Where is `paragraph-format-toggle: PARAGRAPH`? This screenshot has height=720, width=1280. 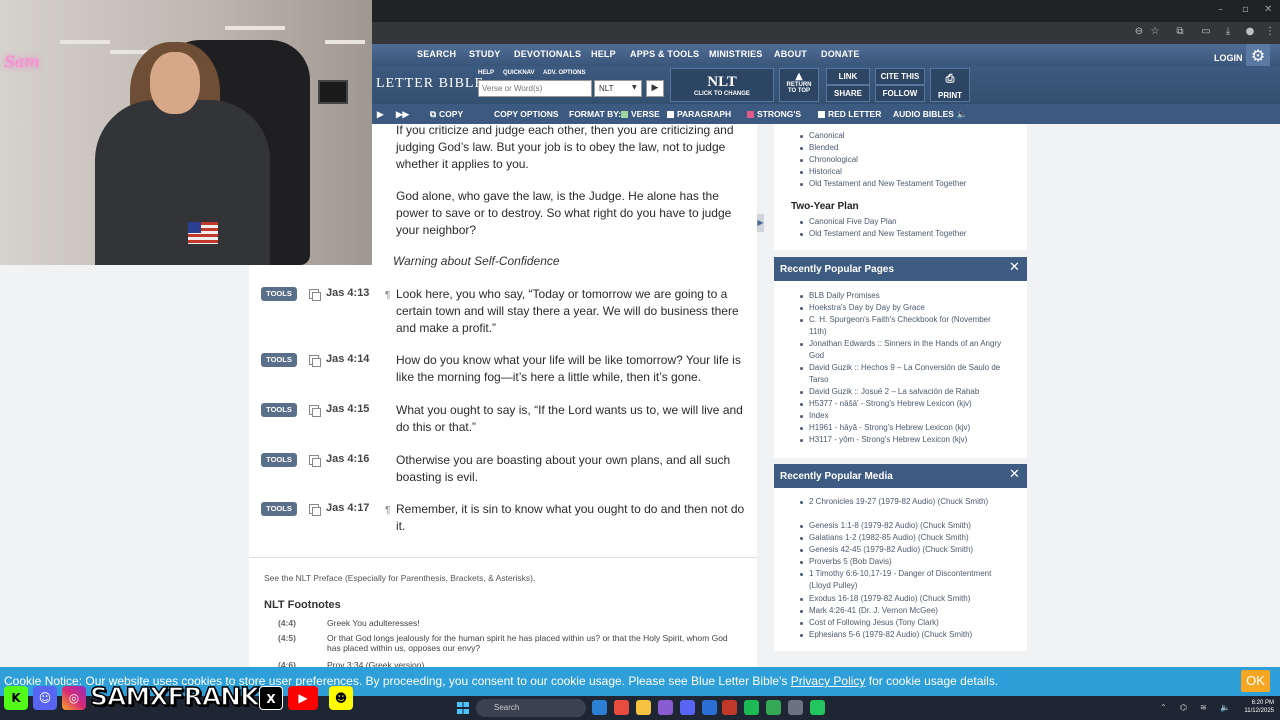
paragraph-format-toggle: PARAGRAPH is located at coordinates (699, 114).